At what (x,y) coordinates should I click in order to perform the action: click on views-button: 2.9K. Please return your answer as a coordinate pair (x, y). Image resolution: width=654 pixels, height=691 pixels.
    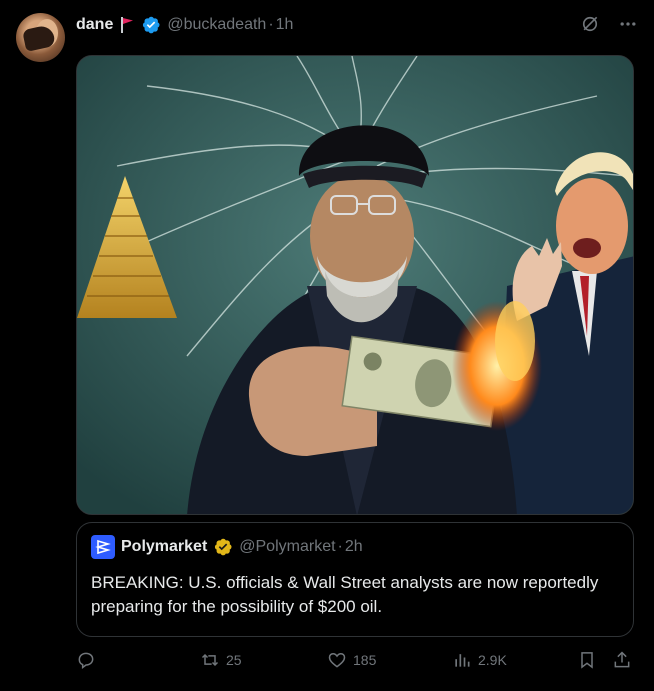
    Looking at the image, I should click on (479, 660).